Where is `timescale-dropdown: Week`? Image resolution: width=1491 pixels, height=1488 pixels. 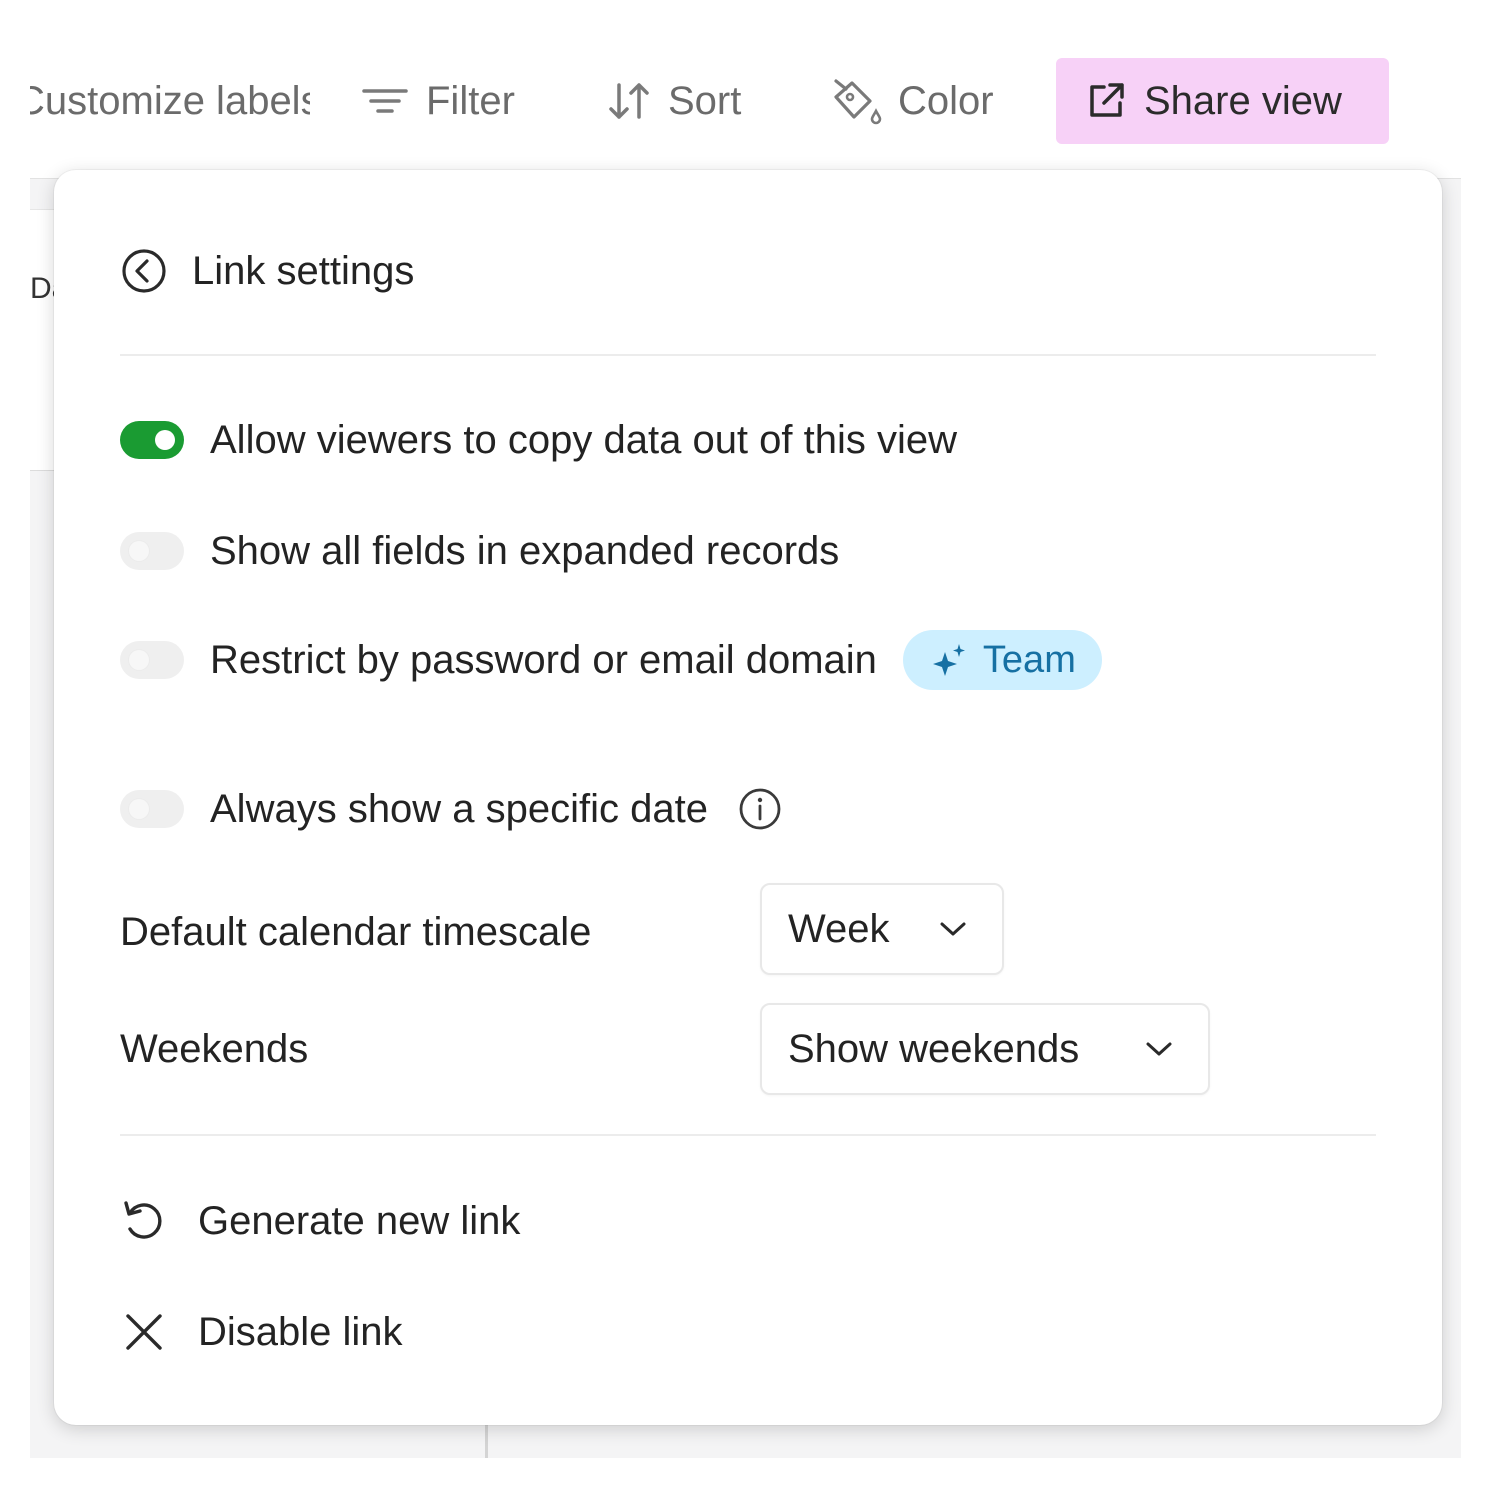
timescale-dropdown: Week is located at coordinates (882, 929).